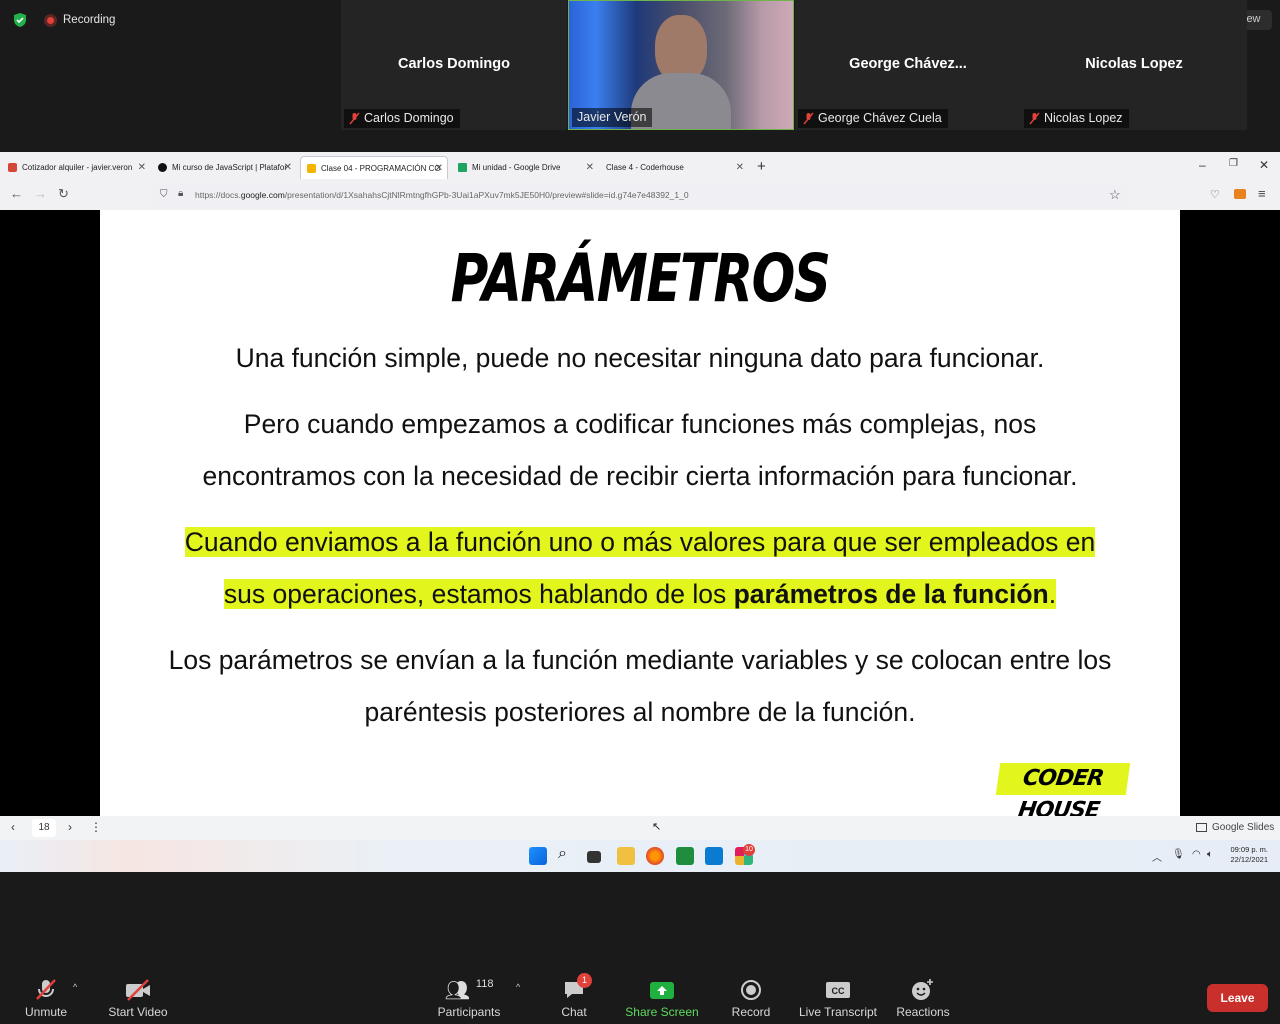 Image resolution: width=1280 pixels, height=1024 pixels. I want to click on reactions-smiley-icon, so click(923, 990).